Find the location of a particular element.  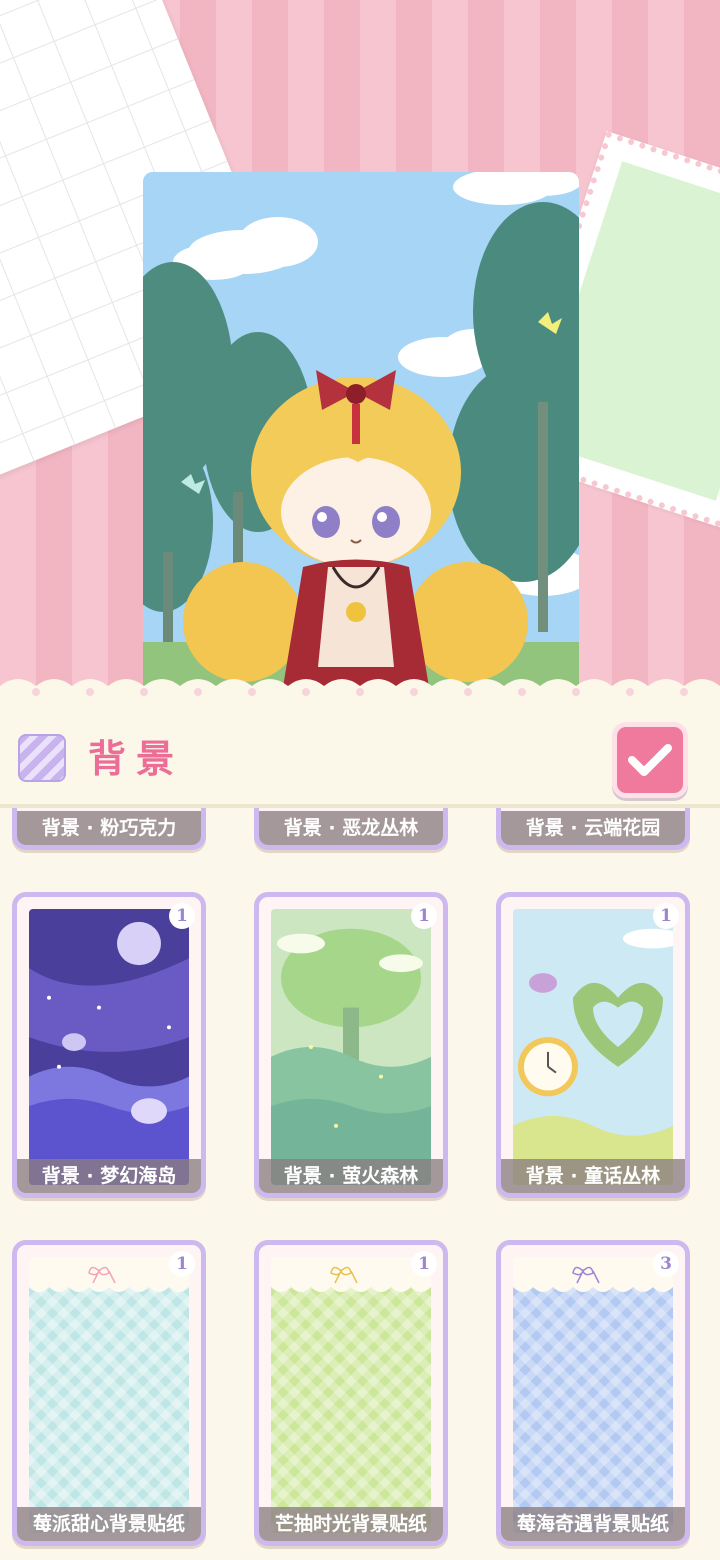

card-label: 背景 · 云端花园 is located at coordinates (593, 828).